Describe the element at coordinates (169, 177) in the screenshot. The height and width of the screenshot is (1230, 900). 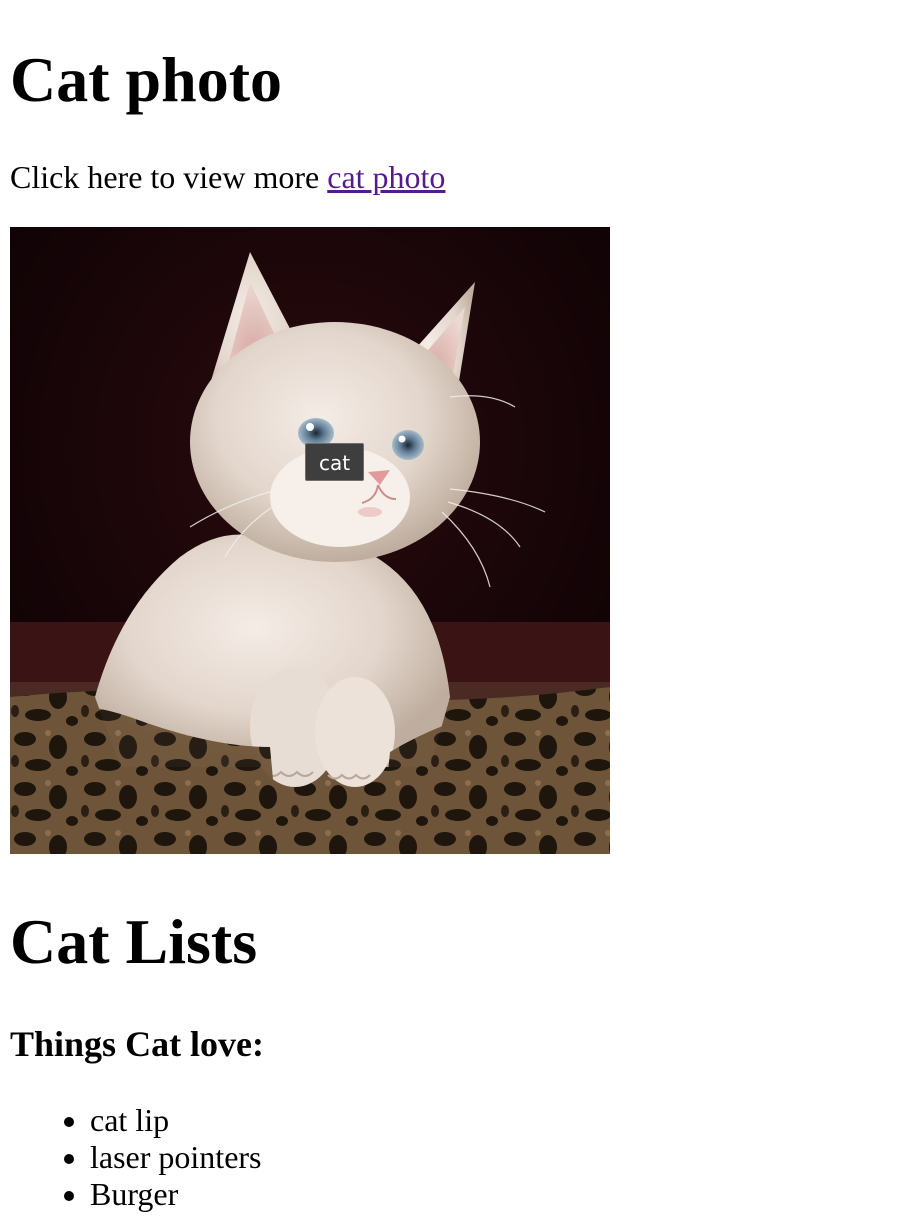
I see `intro-text: Click here to view more` at that location.